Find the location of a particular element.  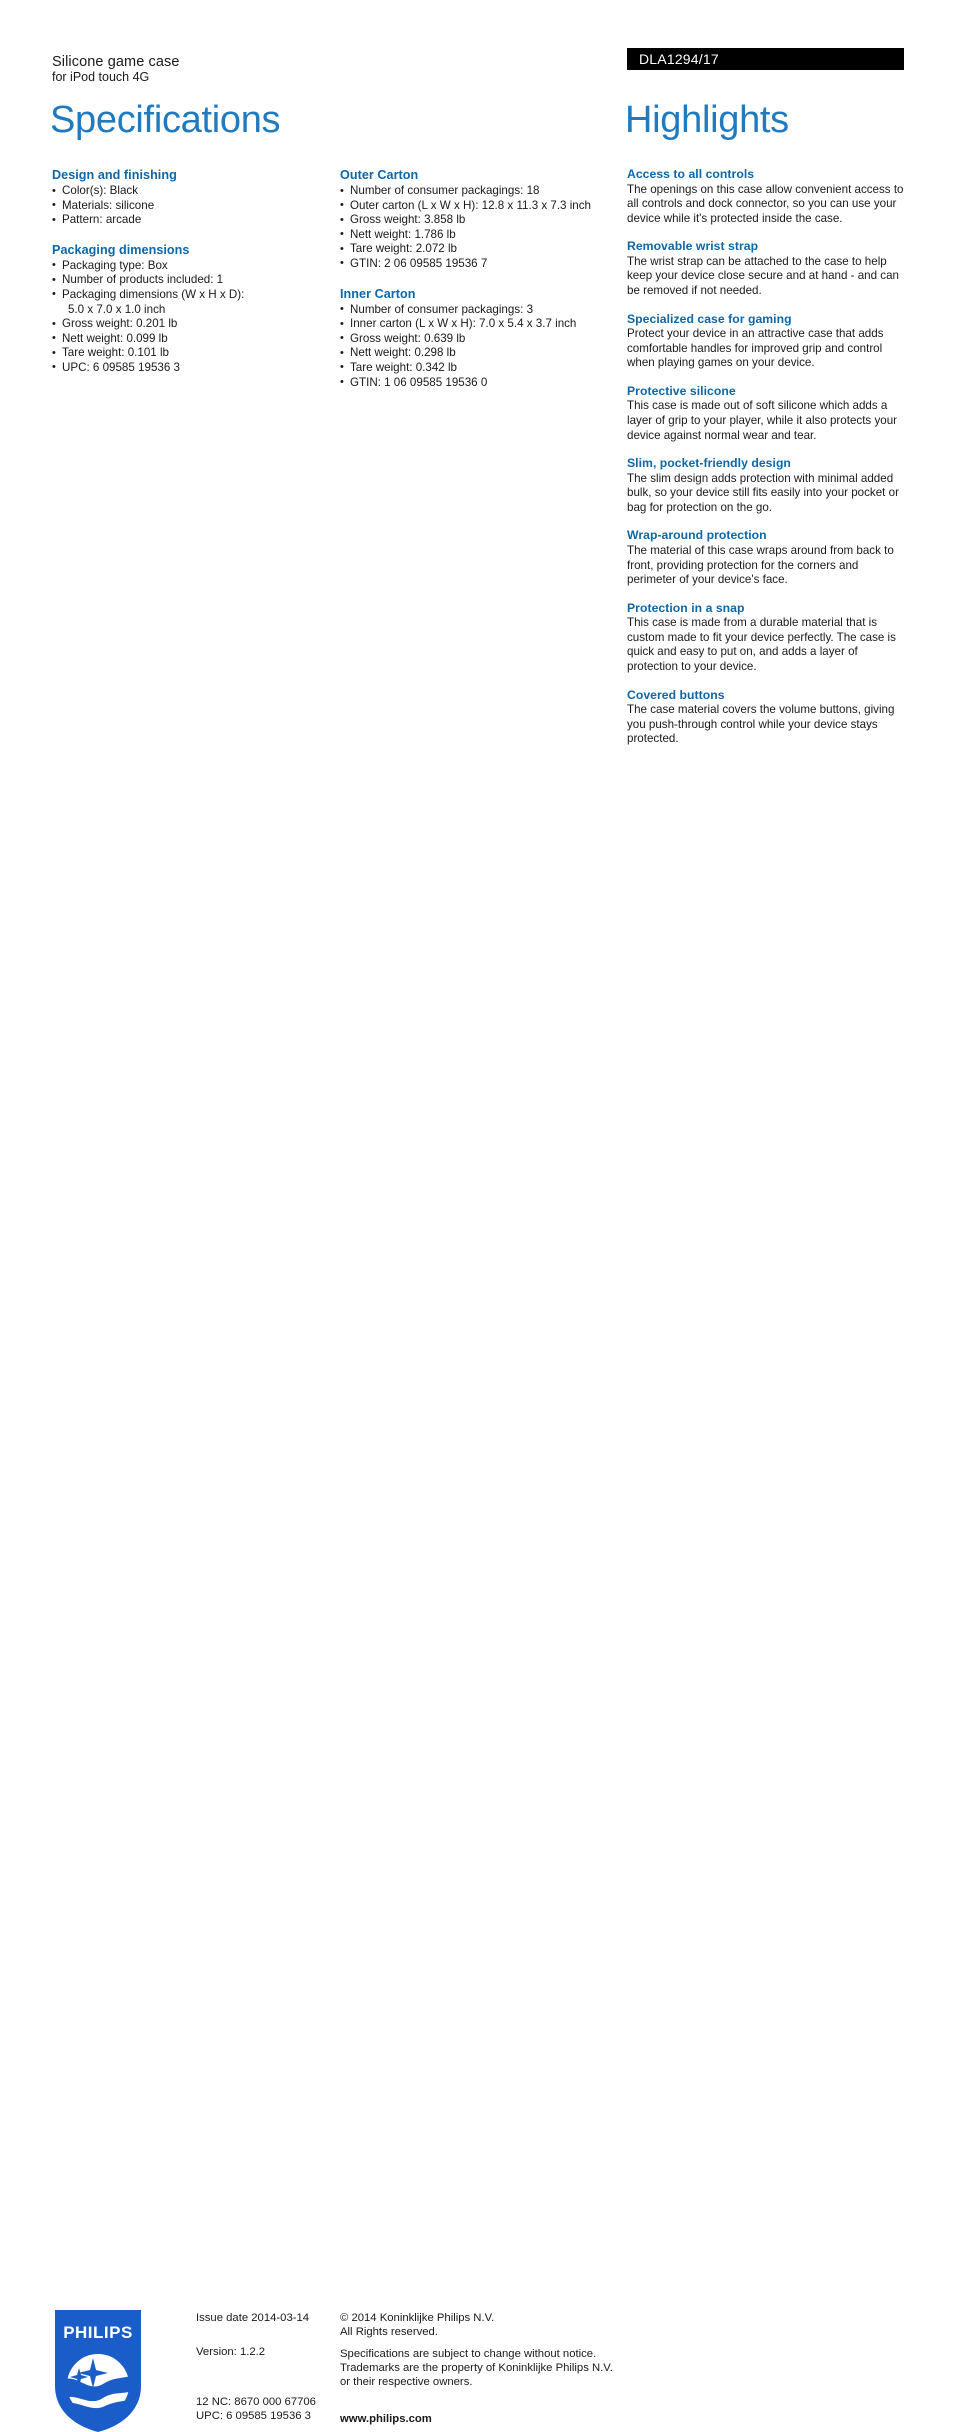

footer-copyright-line-1: © 2014 Koninklijke Philips N.V. is located at coordinates (417, 2318).